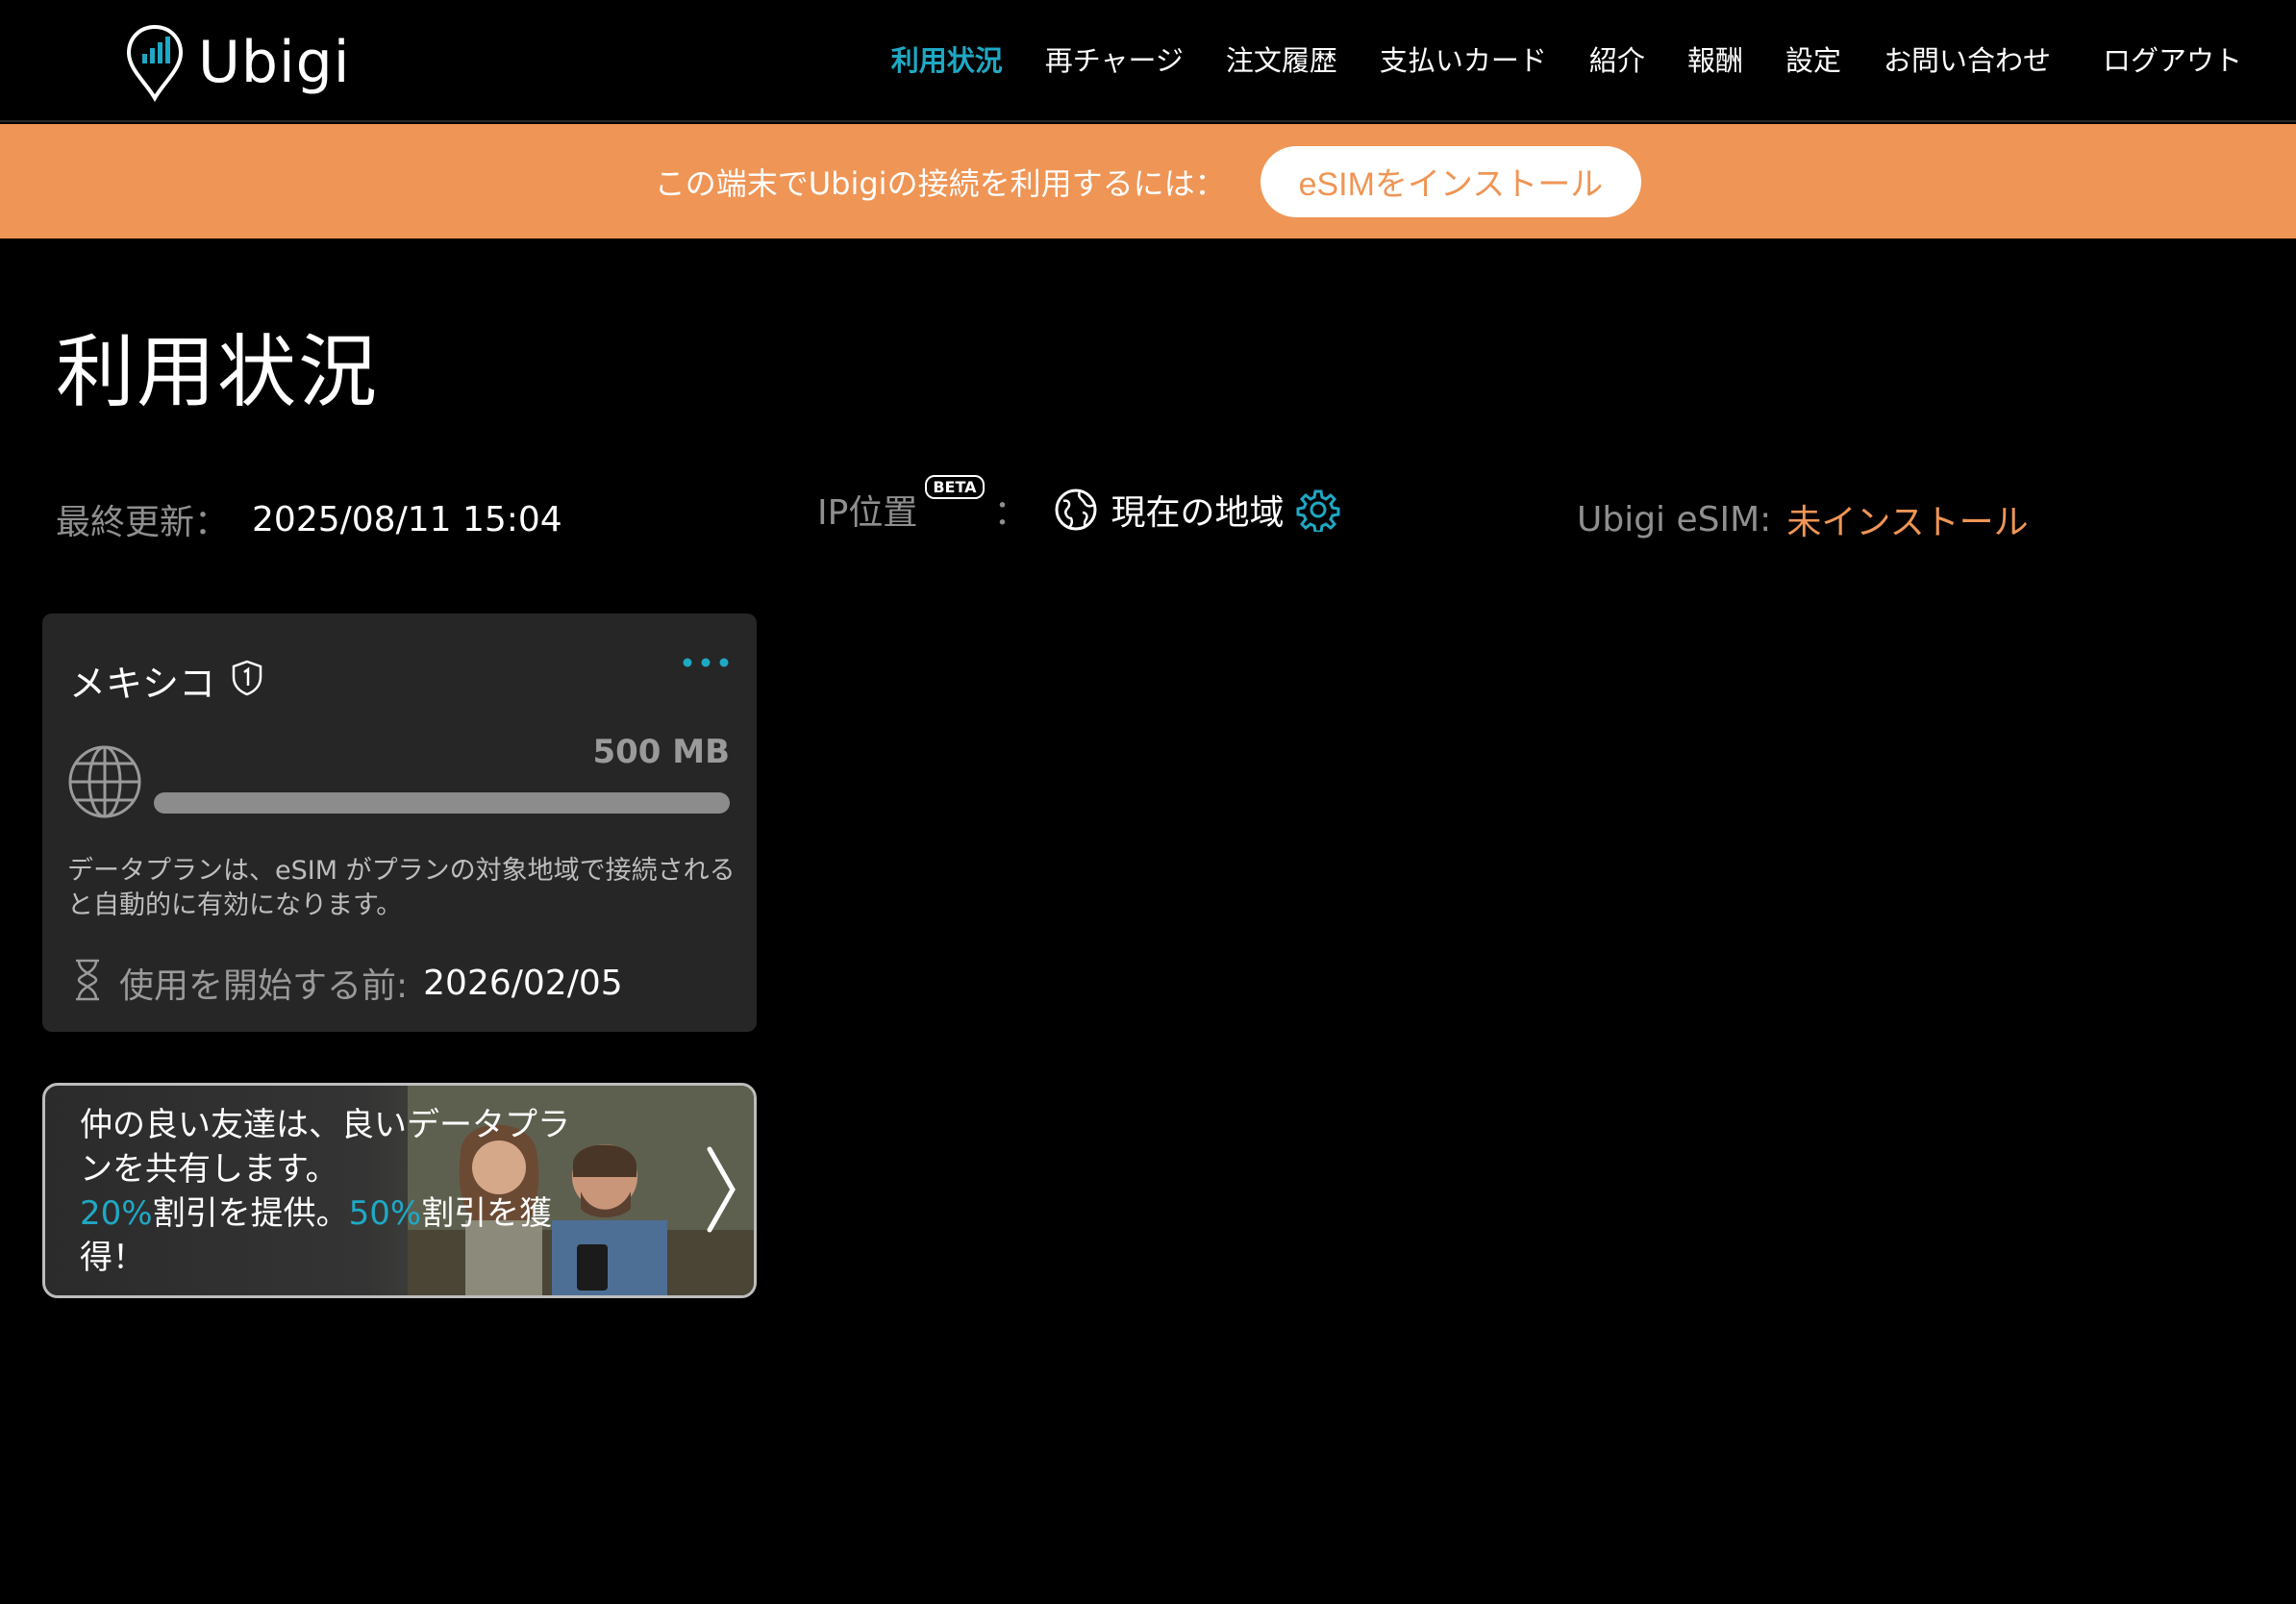  Describe the element at coordinates (661, 752) in the screenshot. I see `plan-data-amount: 500 MB` at that location.